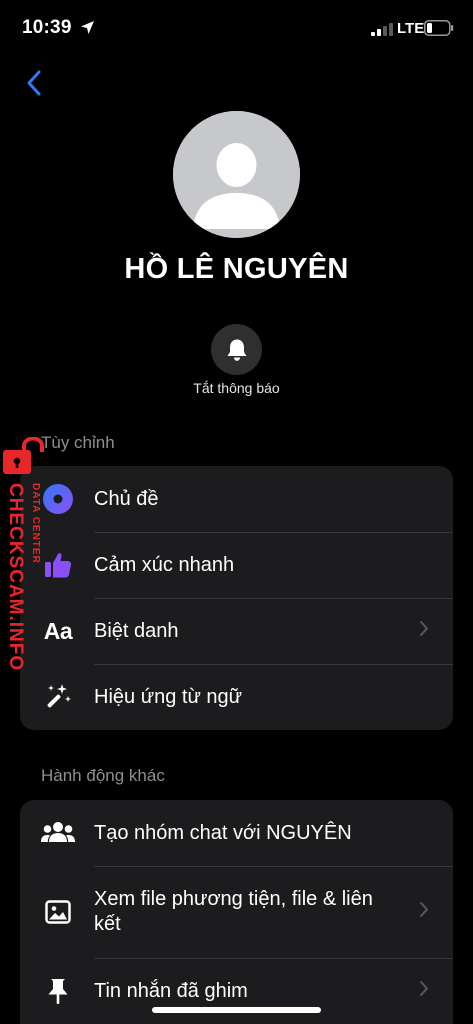  What do you see at coordinates (411, 28) in the screenshot?
I see `network-type: LTE` at bounding box center [411, 28].